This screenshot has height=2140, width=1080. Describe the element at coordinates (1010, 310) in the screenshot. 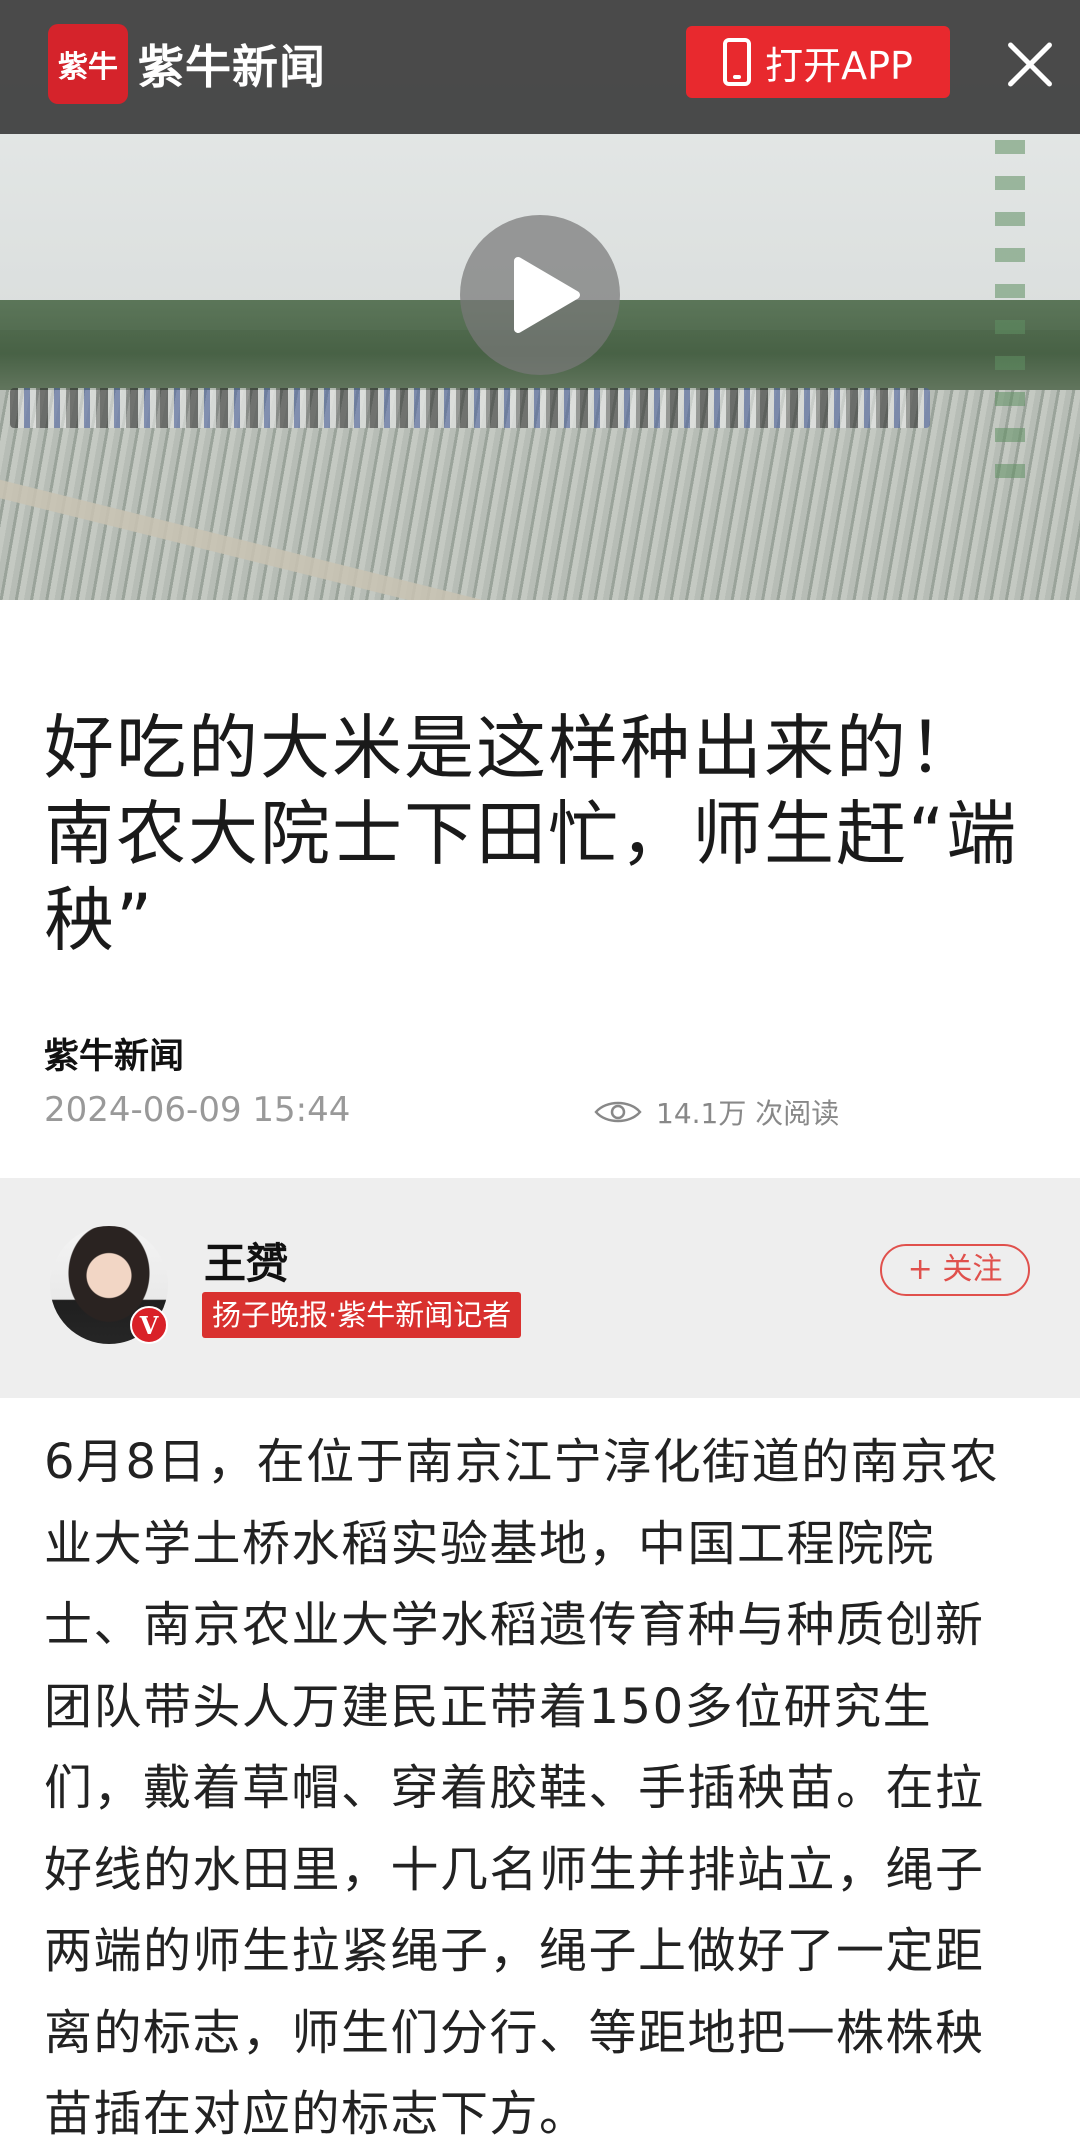

I see `video-calligraphy` at that location.